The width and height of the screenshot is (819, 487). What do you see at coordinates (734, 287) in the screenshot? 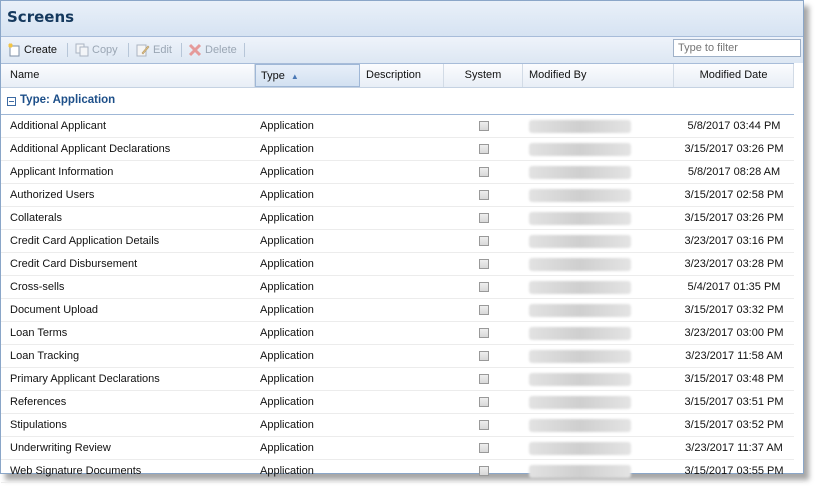
I see `row-modified-date: 5/4/2017 01:35 PM` at bounding box center [734, 287].